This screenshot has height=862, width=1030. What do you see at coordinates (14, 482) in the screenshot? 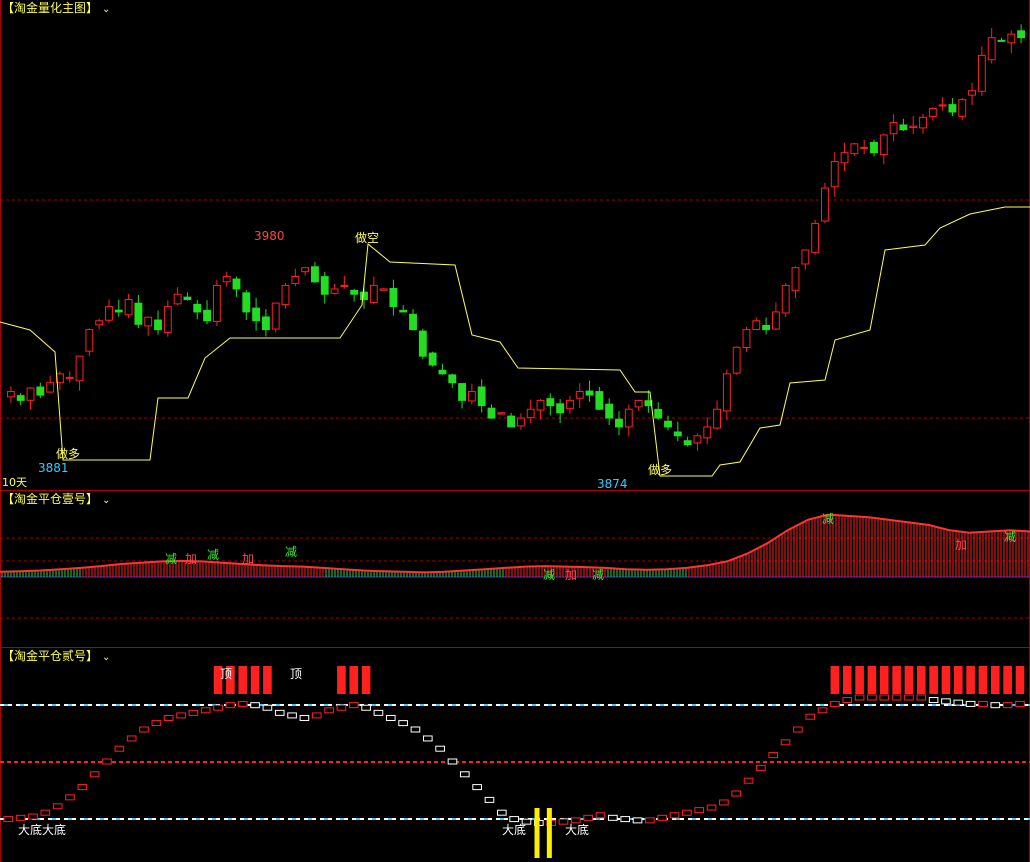
I see `period-label: 10天` at bounding box center [14, 482].